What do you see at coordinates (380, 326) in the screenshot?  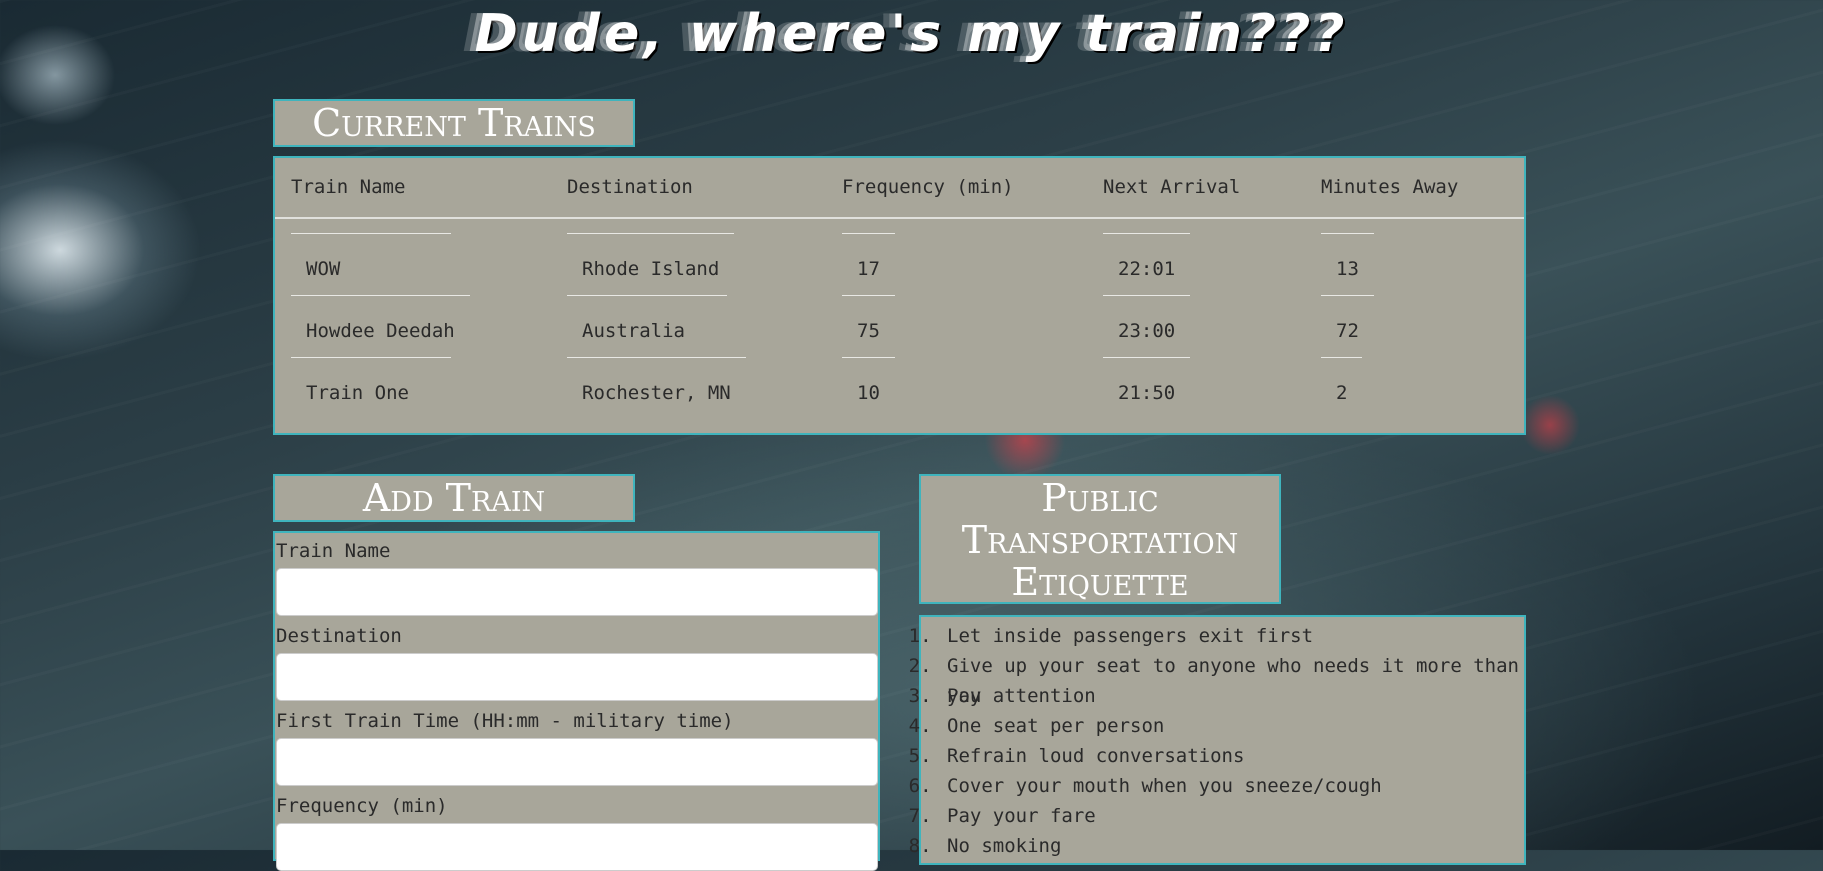 I see `train-name-cell: Howdee Deedah` at bounding box center [380, 326].